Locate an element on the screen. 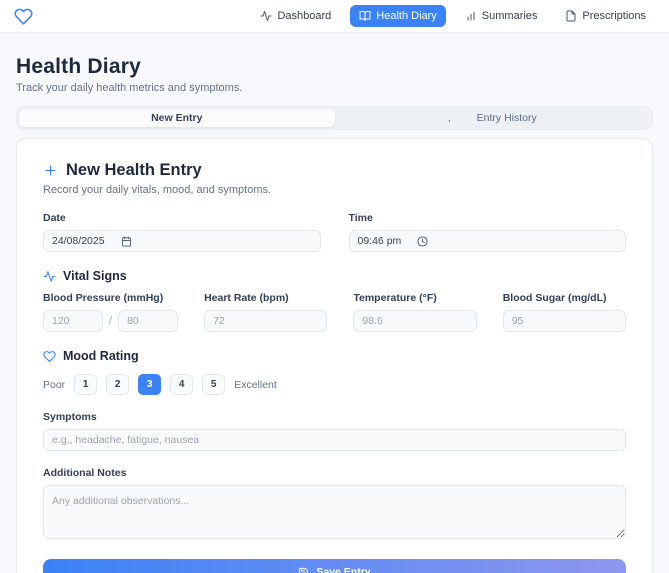  temperature-label: Temperature (°F) is located at coordinates (395, 298).